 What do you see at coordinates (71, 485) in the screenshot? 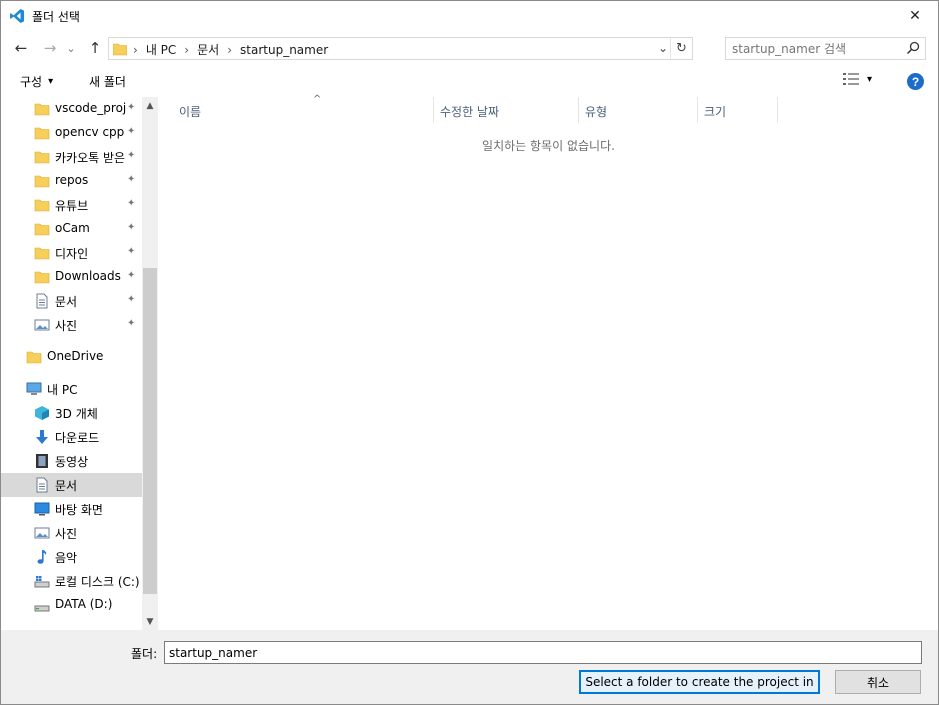
I see `sidebar-item-documents: 문서` at bounding box center [71, 485].